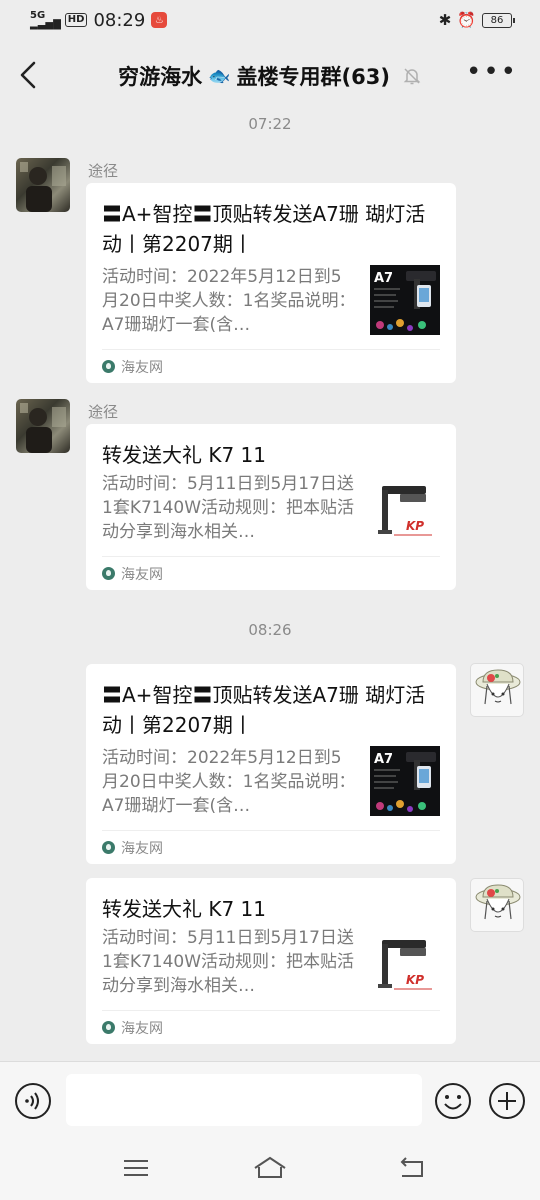  Describe the element at coordinates (270, 630) in the screenshot. I see `timestamp: 08:26` at that location.